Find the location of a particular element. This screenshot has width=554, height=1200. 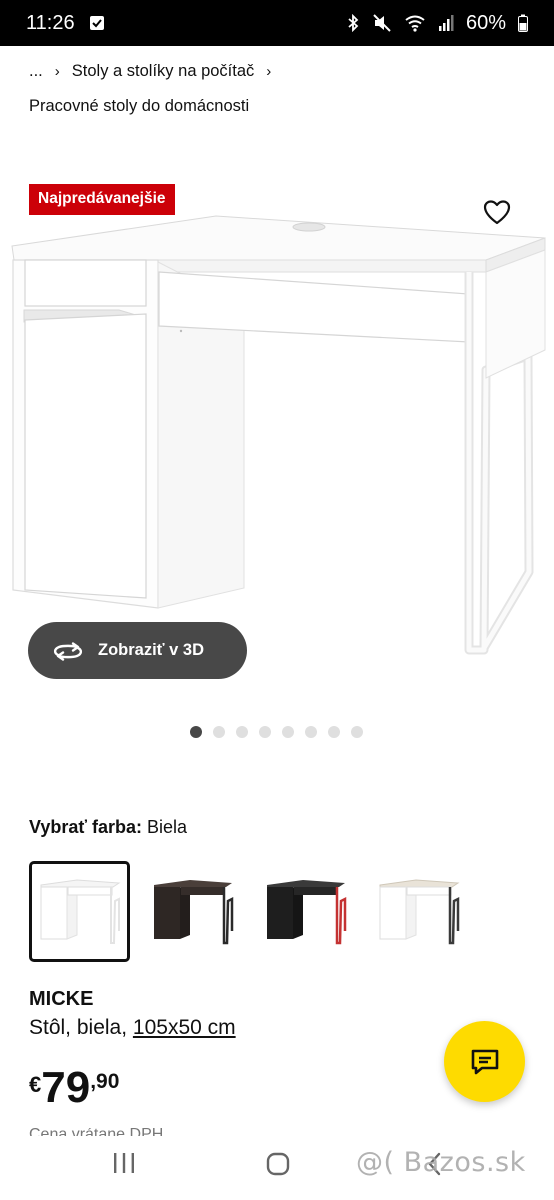

status-time: 11:26 is located at coordinates (50, 22).